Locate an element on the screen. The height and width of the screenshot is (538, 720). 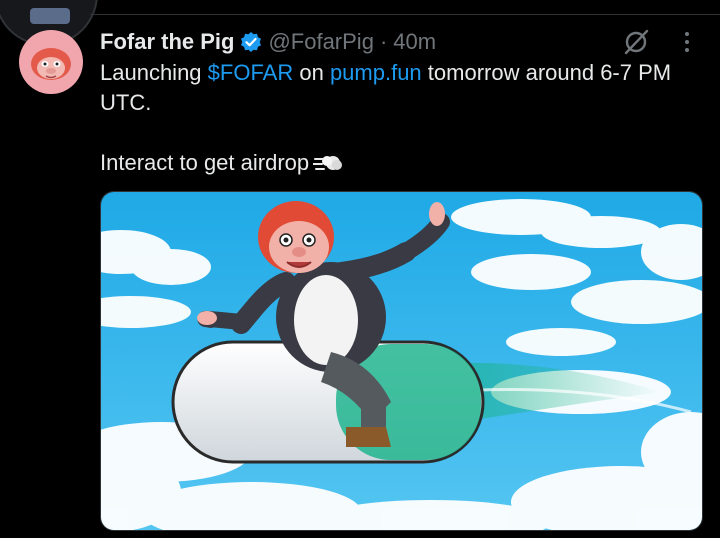
timestamp: 40m is located at coordinates (414, 42).